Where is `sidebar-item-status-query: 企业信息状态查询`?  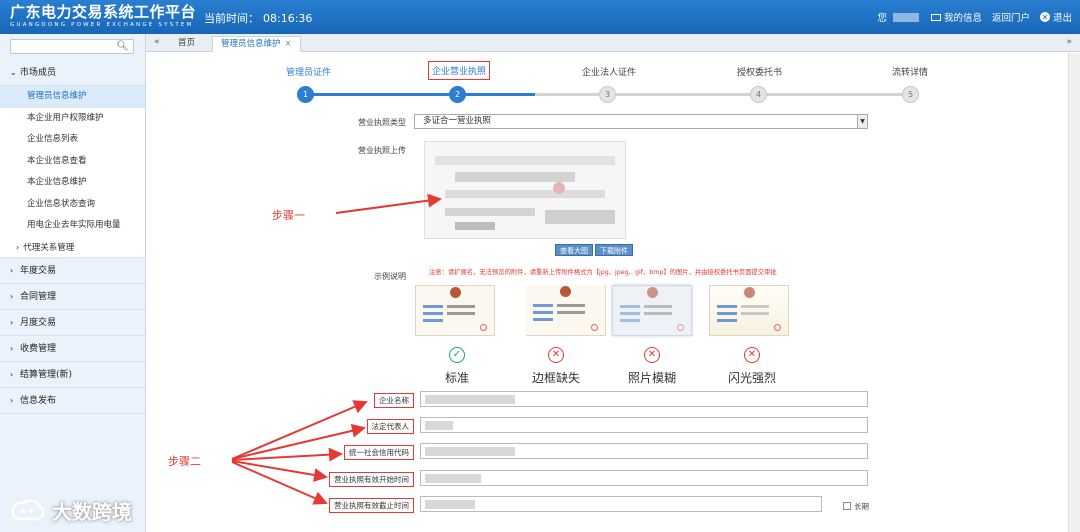
sidebar-item-status-query: 企业信息状态查询 is located at coordinates (72, 204).